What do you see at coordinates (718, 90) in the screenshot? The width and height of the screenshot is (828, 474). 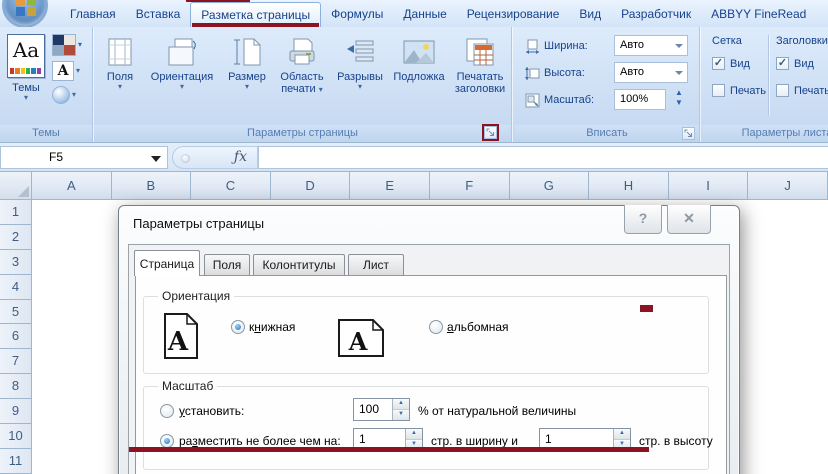 I see `checkbox-unchecked-icon` at bounding box center [718, 90].